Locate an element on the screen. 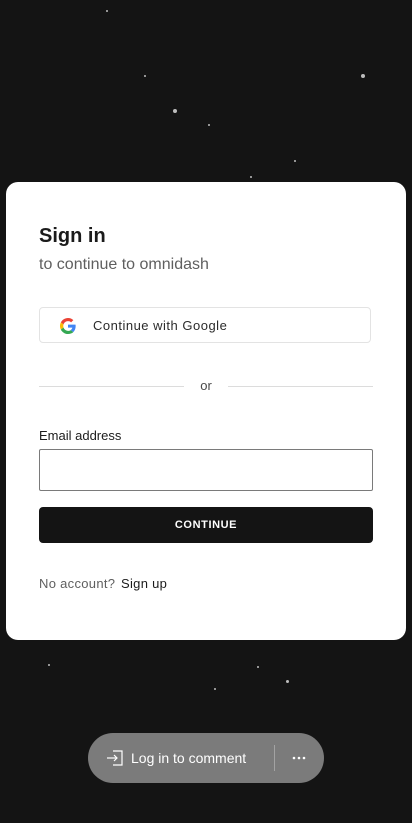  pill-divider is located at coordinates (274, 758).